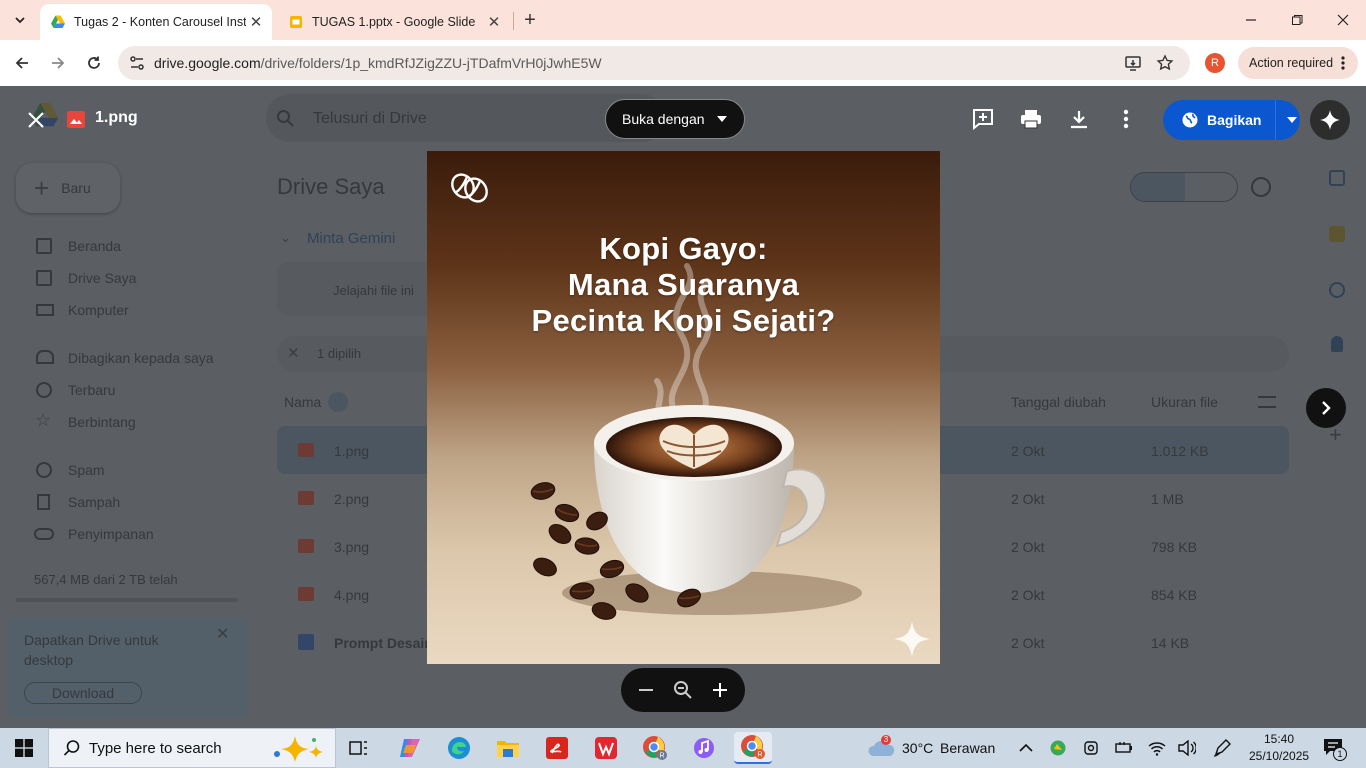 This screenshot has height=768, width=1366. I want to click on print-button, so click(1031, 119).